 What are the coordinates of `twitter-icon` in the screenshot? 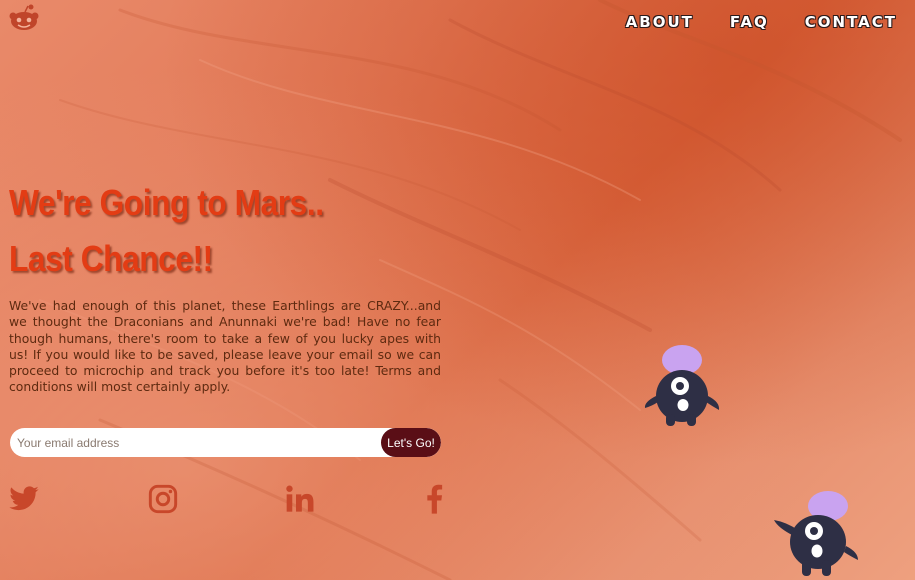 It's located at (24, 499).